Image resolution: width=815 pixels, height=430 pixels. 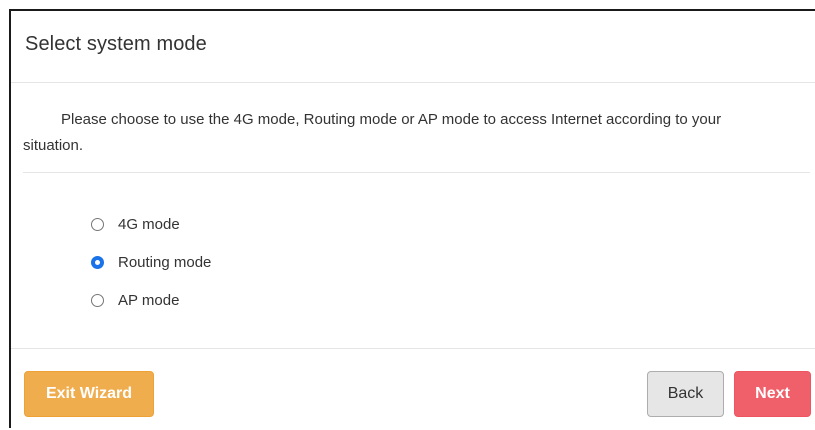 What do you see at coordinates (89, 394) in the screenshot?
I see `exit-wizard-button: Exit Wizard` at bounding box center [89, 394].